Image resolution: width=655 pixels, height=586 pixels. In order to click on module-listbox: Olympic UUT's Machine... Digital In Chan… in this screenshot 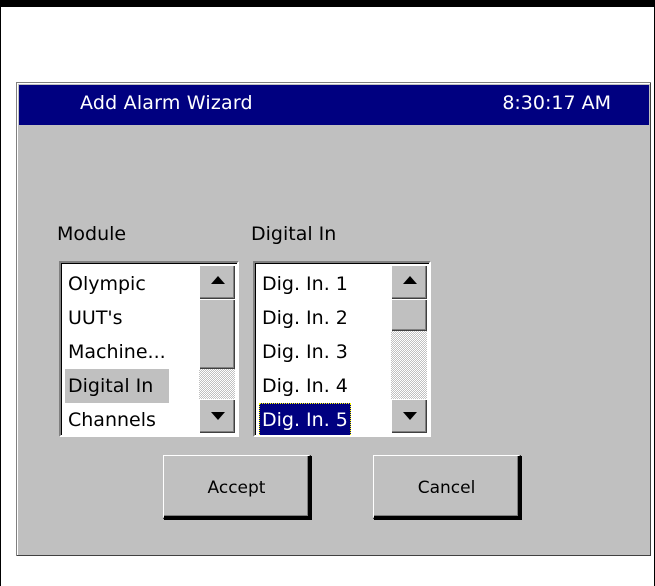, I will do `click(149, 349)`.